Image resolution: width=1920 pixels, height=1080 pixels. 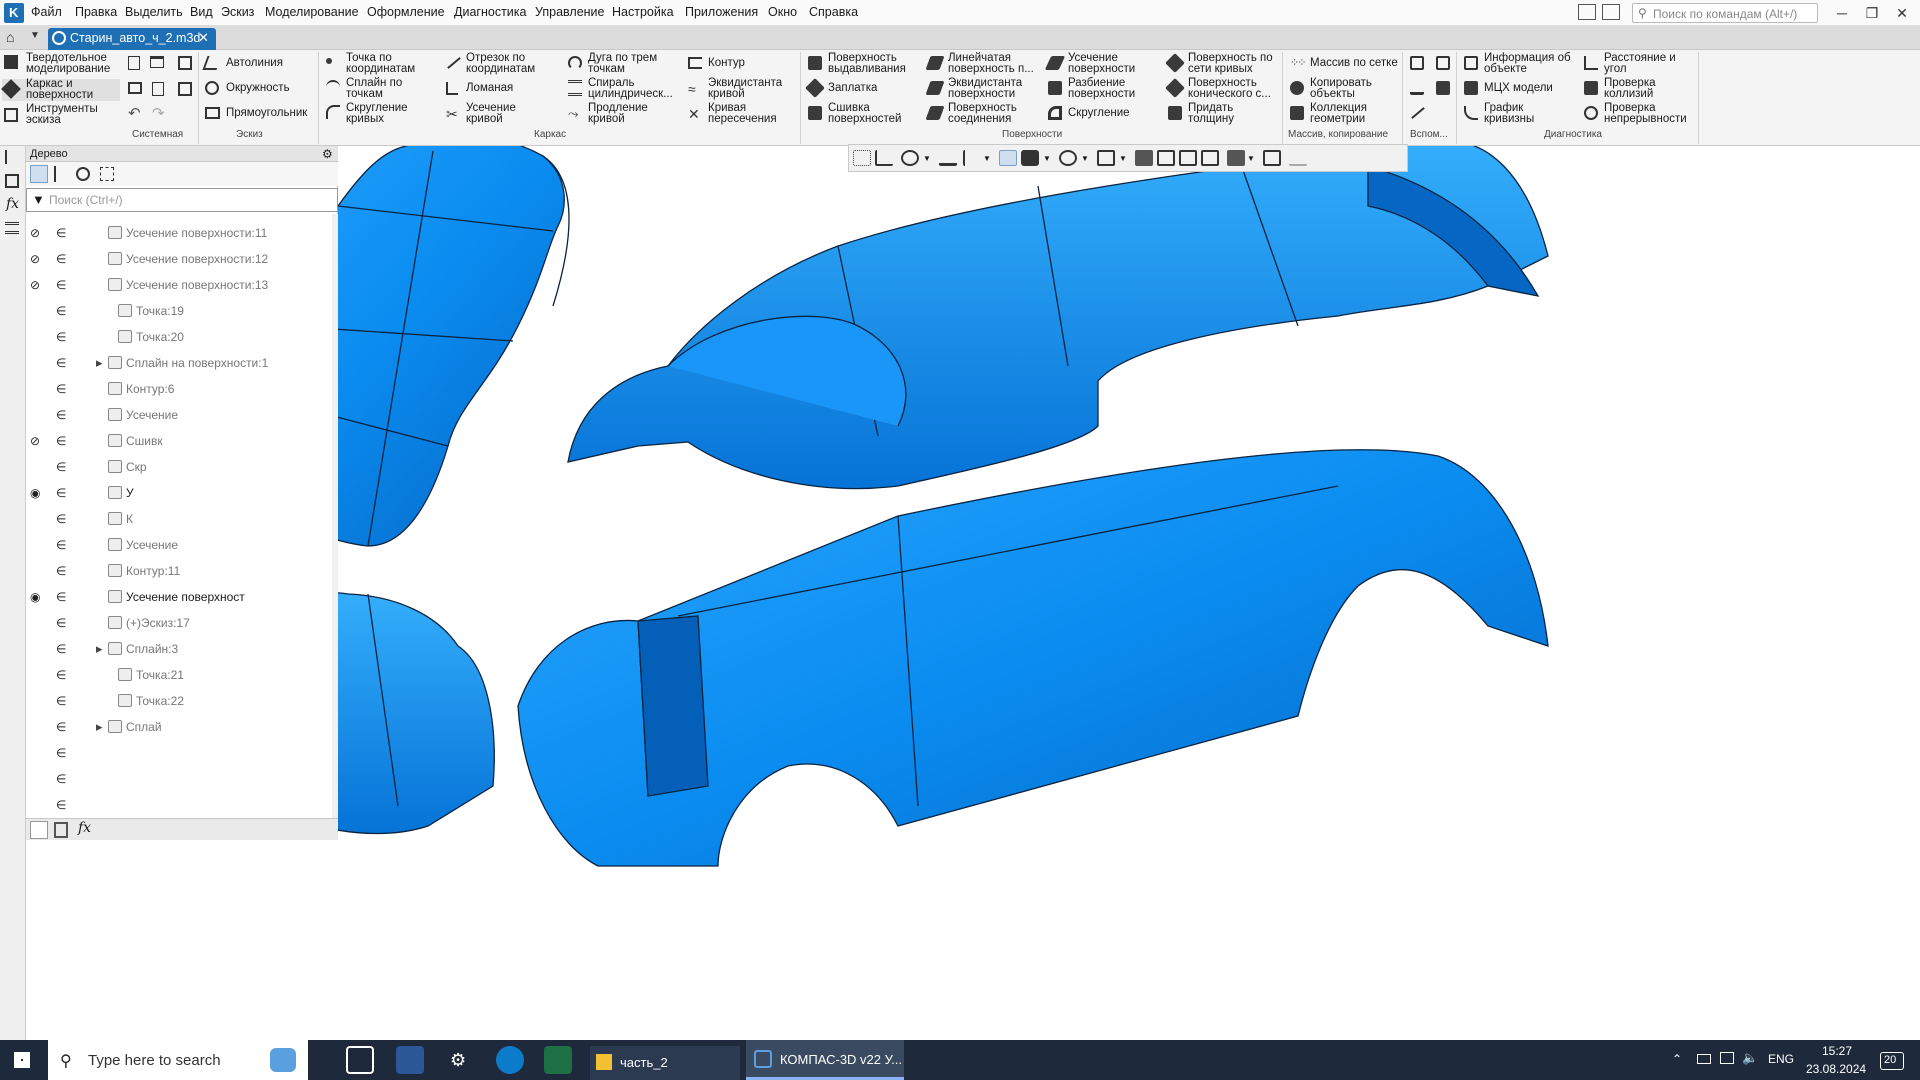 I want to click on tree-row: ∈ Контур:6, so click(x=178, y=389).